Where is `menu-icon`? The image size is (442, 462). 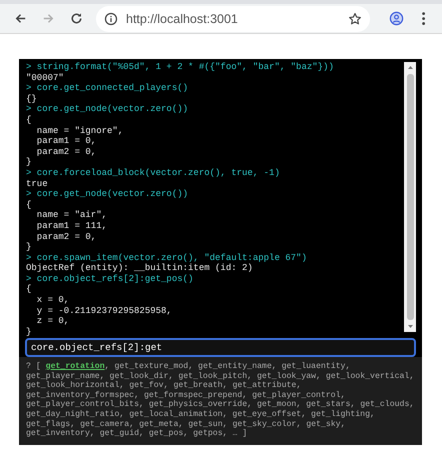 menu-icon is located at coordinates (424, 19).